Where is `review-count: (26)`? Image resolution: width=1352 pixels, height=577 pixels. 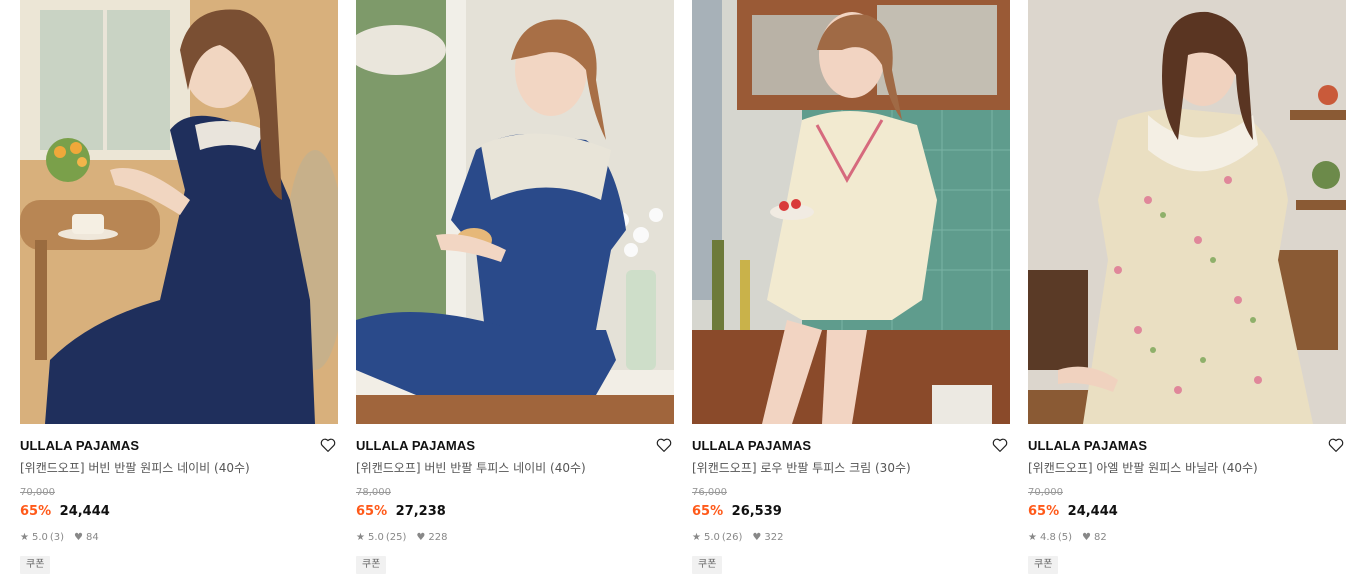 review-count: (26) is located at coordinates (732, 537).